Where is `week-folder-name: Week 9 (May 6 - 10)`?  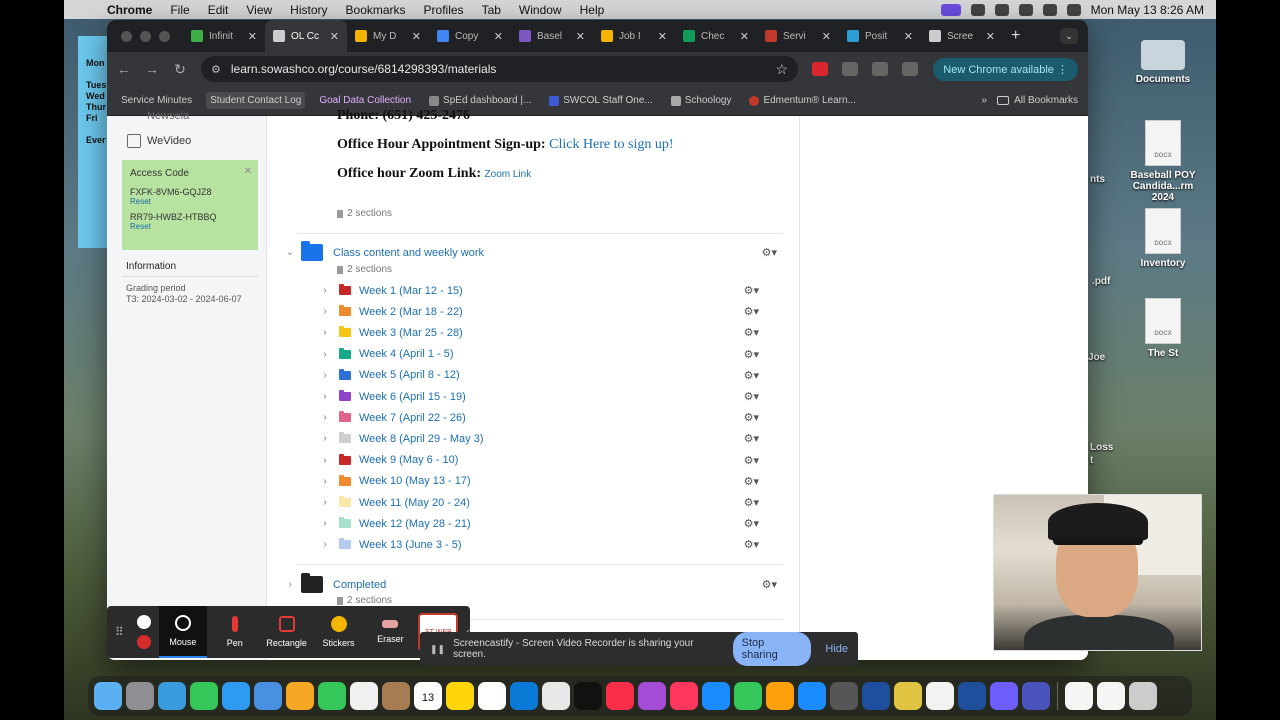 week-folder-name: Week 9 (May 6 - 10) is located at coordinates (408, 460).